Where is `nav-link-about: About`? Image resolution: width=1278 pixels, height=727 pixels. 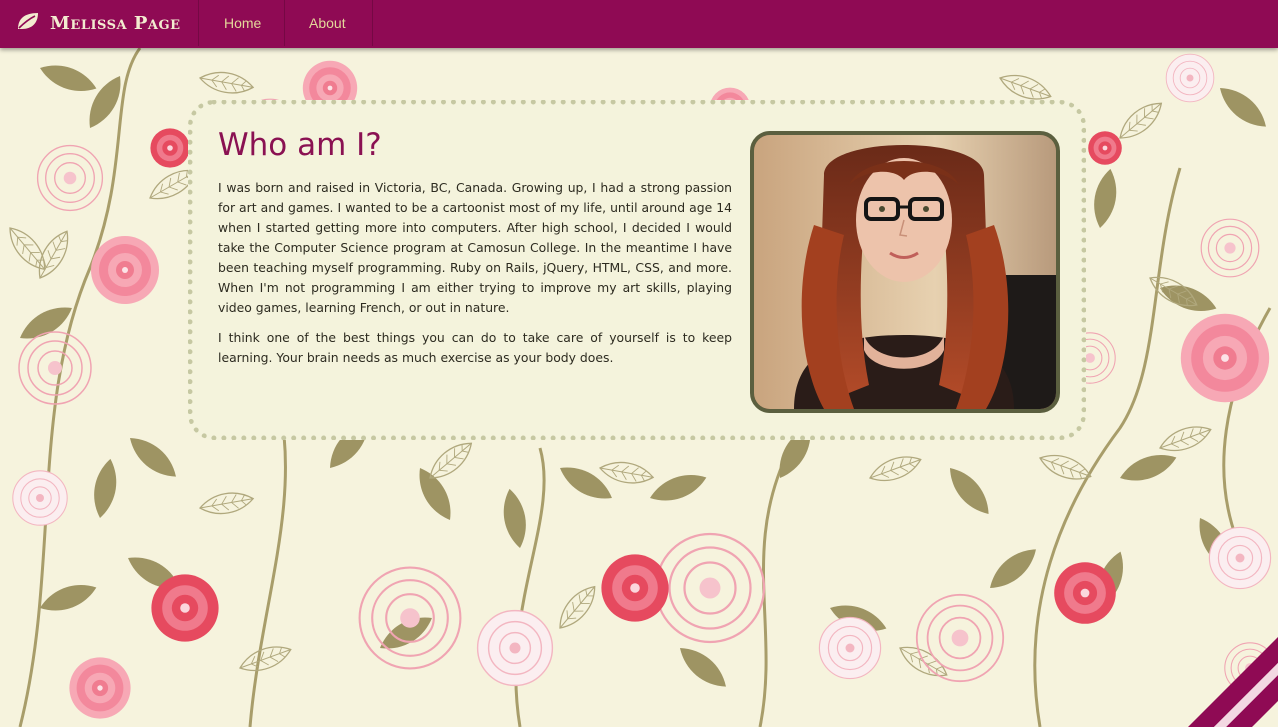 nav-link-about: About is located at coordinates (327, 23).